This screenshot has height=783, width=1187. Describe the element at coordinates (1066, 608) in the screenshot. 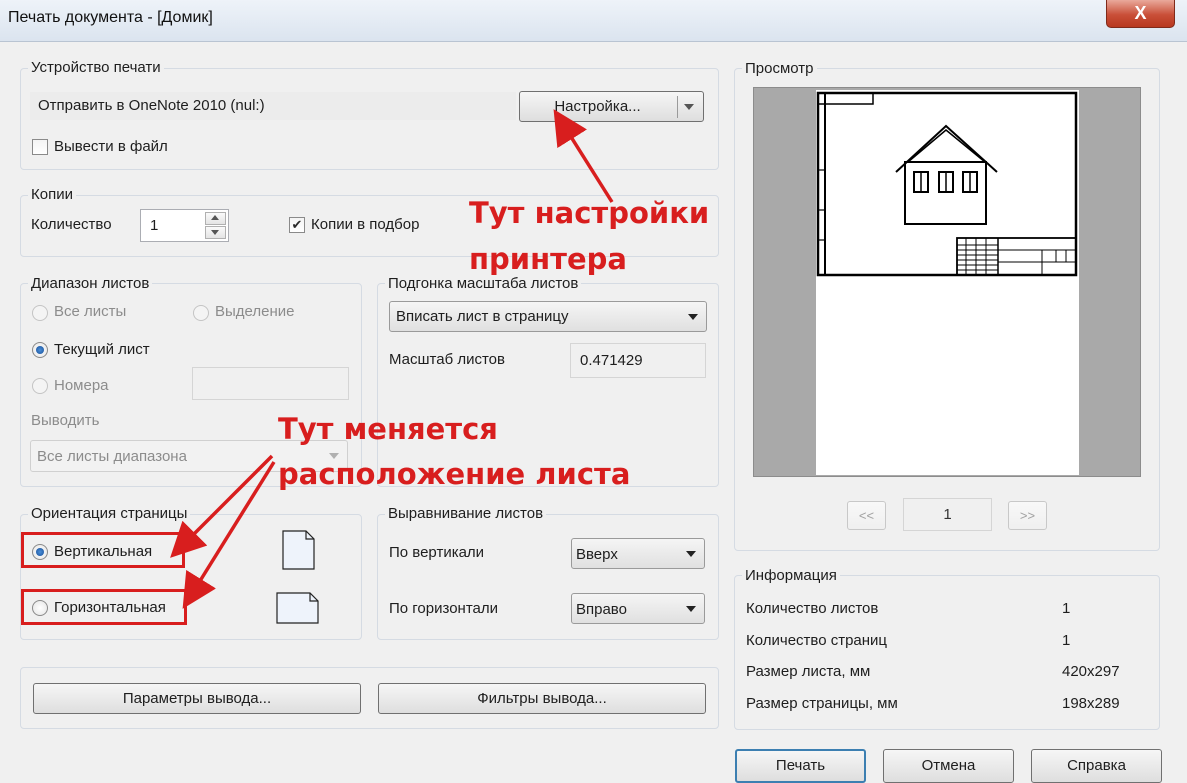

I see `info-sheets-value: 1` at that location.